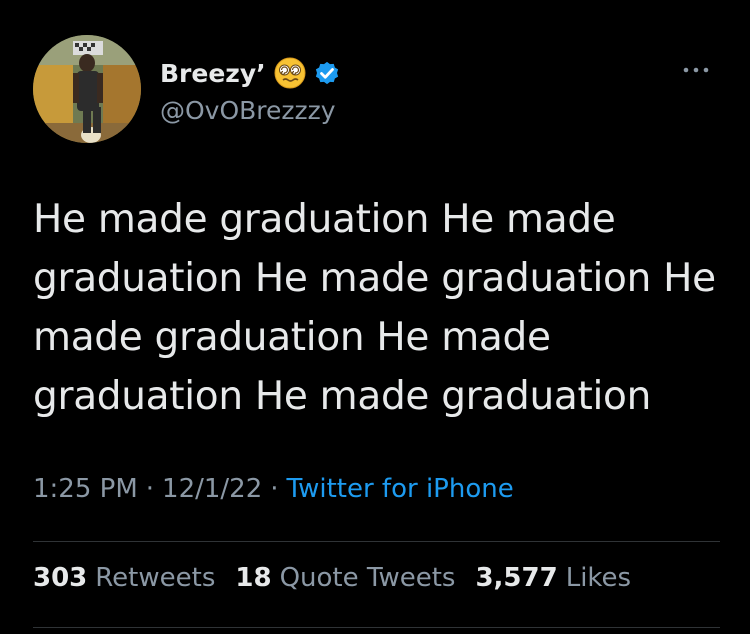 The image size is (750, 634). What do you see at coordinates (85, 489) in the screenshot?
I see `tweet-time: 1:25 PM` at bounding box center [85, 489].